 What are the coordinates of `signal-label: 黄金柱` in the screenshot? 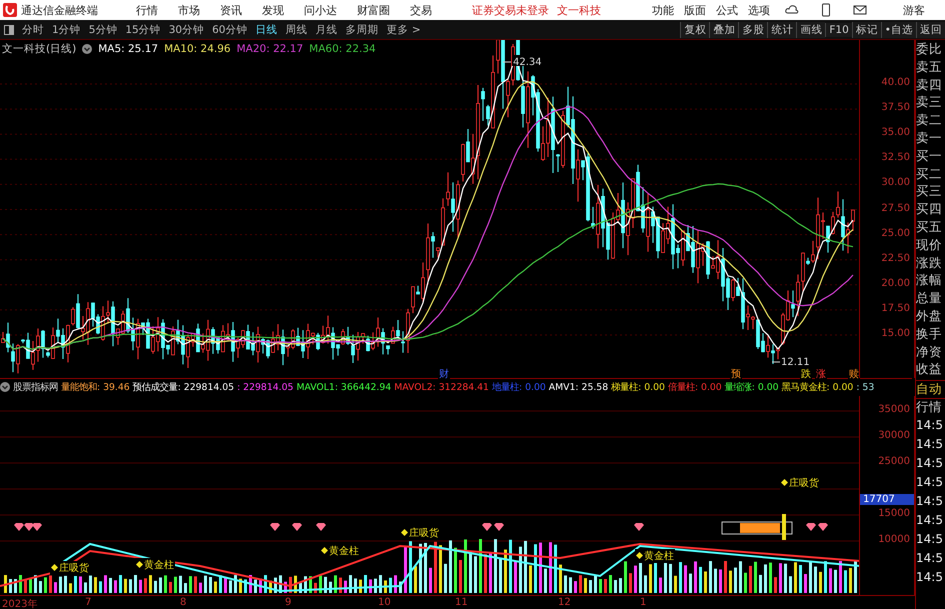 It's located at (344, 551).